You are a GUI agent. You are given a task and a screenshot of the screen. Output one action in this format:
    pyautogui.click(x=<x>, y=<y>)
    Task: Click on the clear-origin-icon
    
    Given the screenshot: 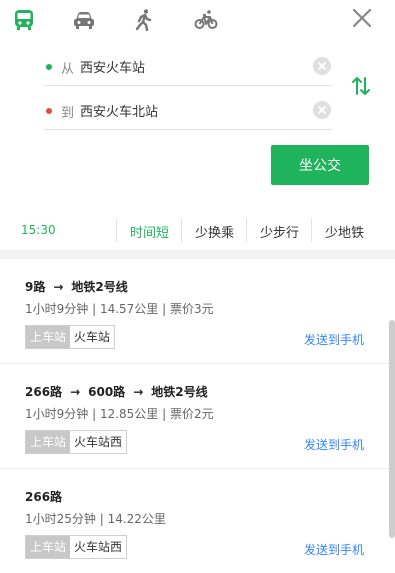 What is the action you would take?
    pyautogui.click(x=322, y=66)
    